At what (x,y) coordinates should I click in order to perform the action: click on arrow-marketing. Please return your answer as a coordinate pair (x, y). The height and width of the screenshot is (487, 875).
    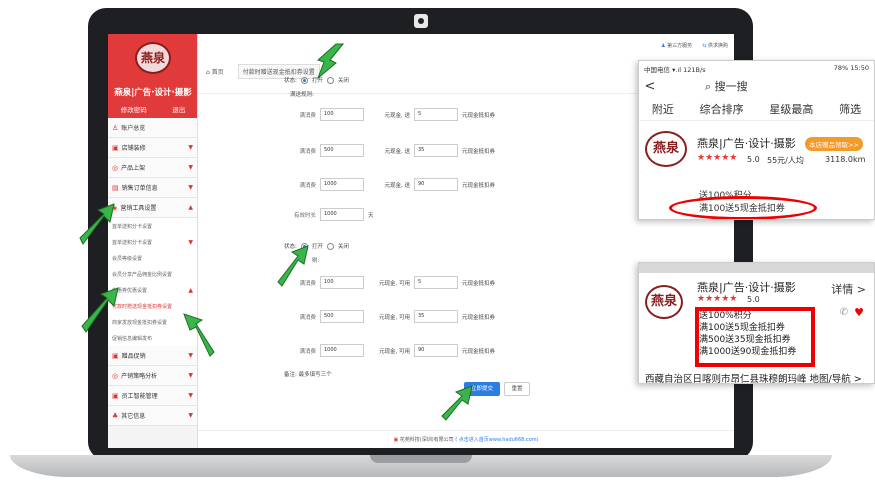
    Looking at the image, I should click on (97, 224).